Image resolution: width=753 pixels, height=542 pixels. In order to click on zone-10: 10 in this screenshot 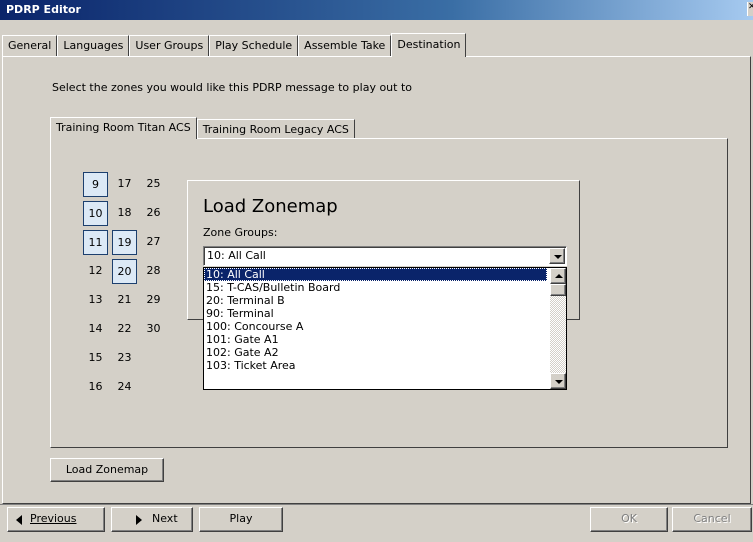, I will do `click(95, 213)`.